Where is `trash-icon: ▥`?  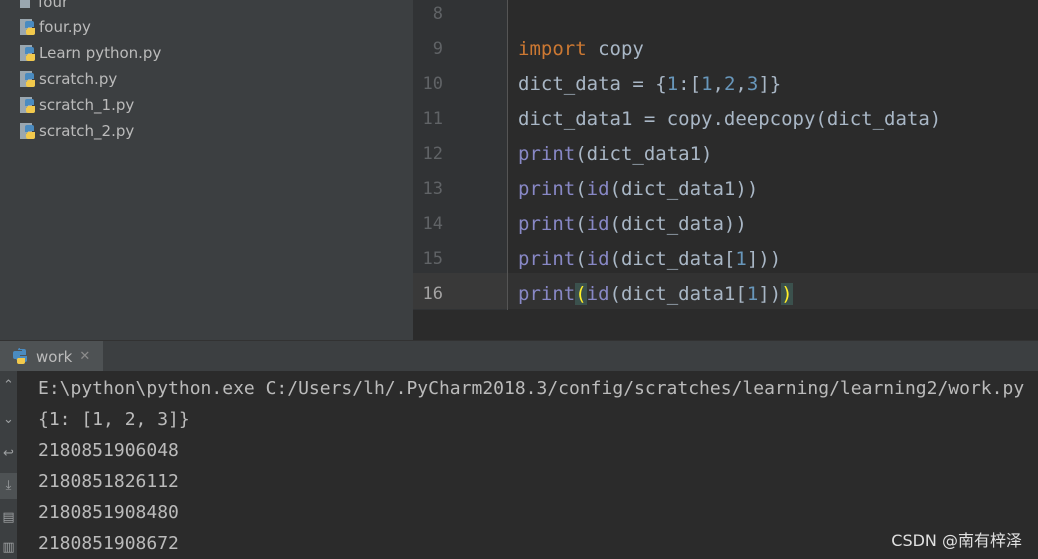
trash-icon: ▥ is located at coordinates (8, 547).